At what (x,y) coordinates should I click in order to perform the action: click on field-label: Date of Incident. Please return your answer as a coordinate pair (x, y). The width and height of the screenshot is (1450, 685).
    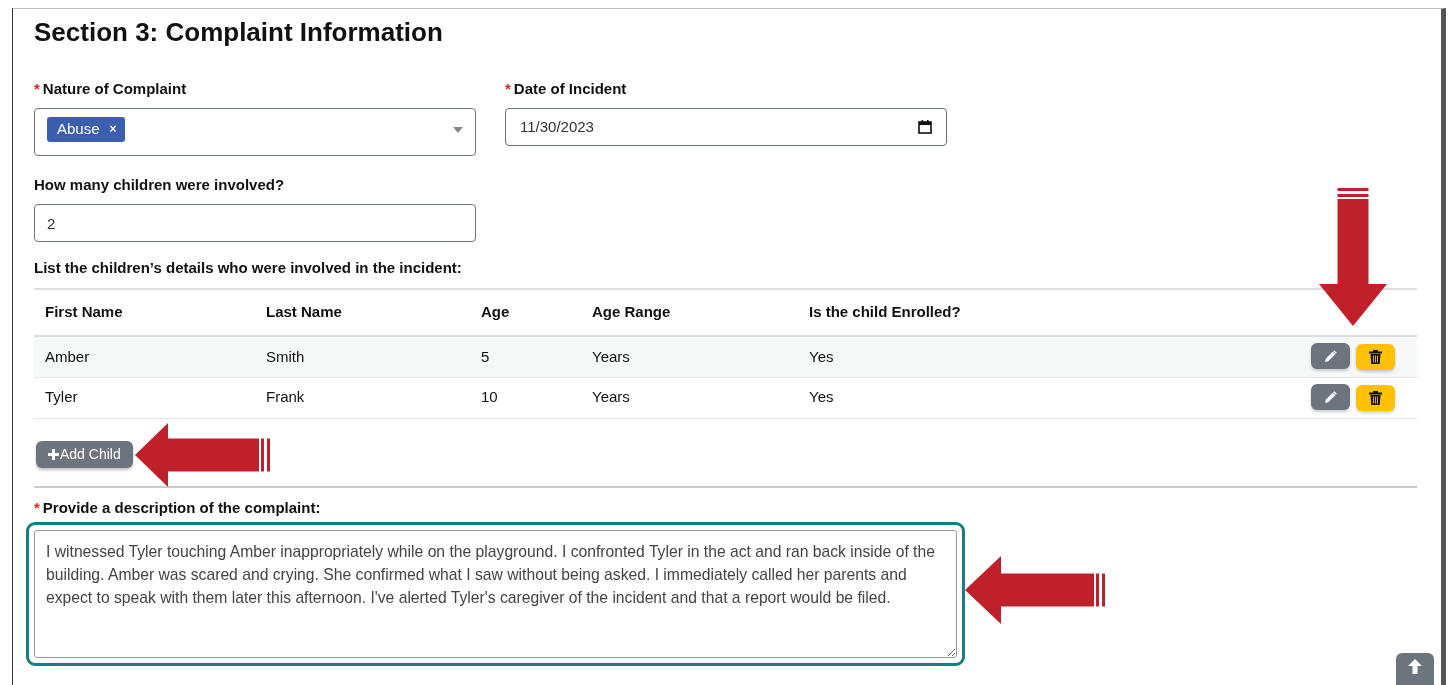
    Looking at the image, I should click on (570, 89).